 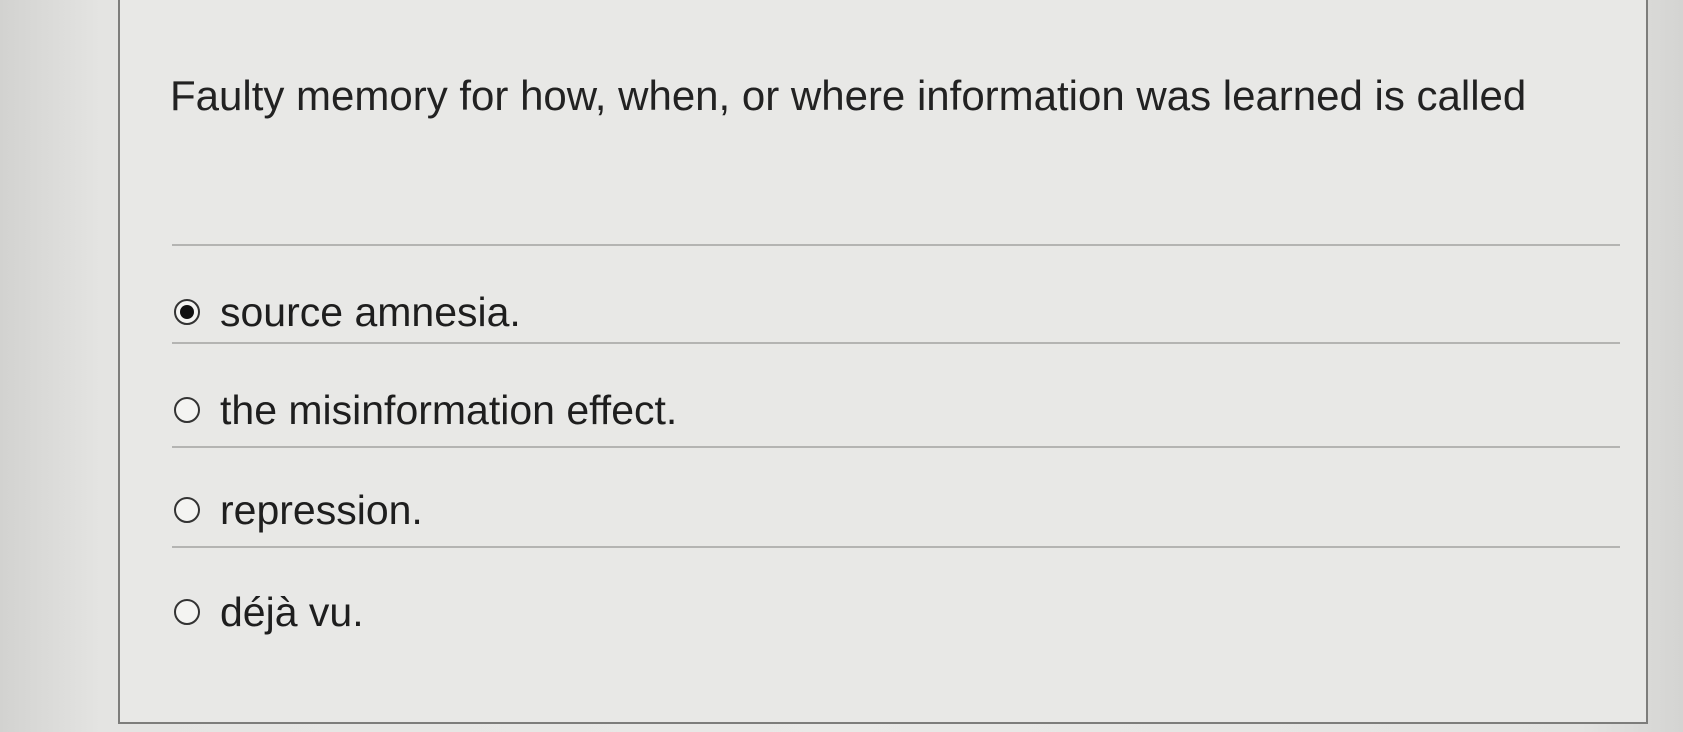 I want to click on option-source-amnesia: source amnesia., so click(x=874, y=312).